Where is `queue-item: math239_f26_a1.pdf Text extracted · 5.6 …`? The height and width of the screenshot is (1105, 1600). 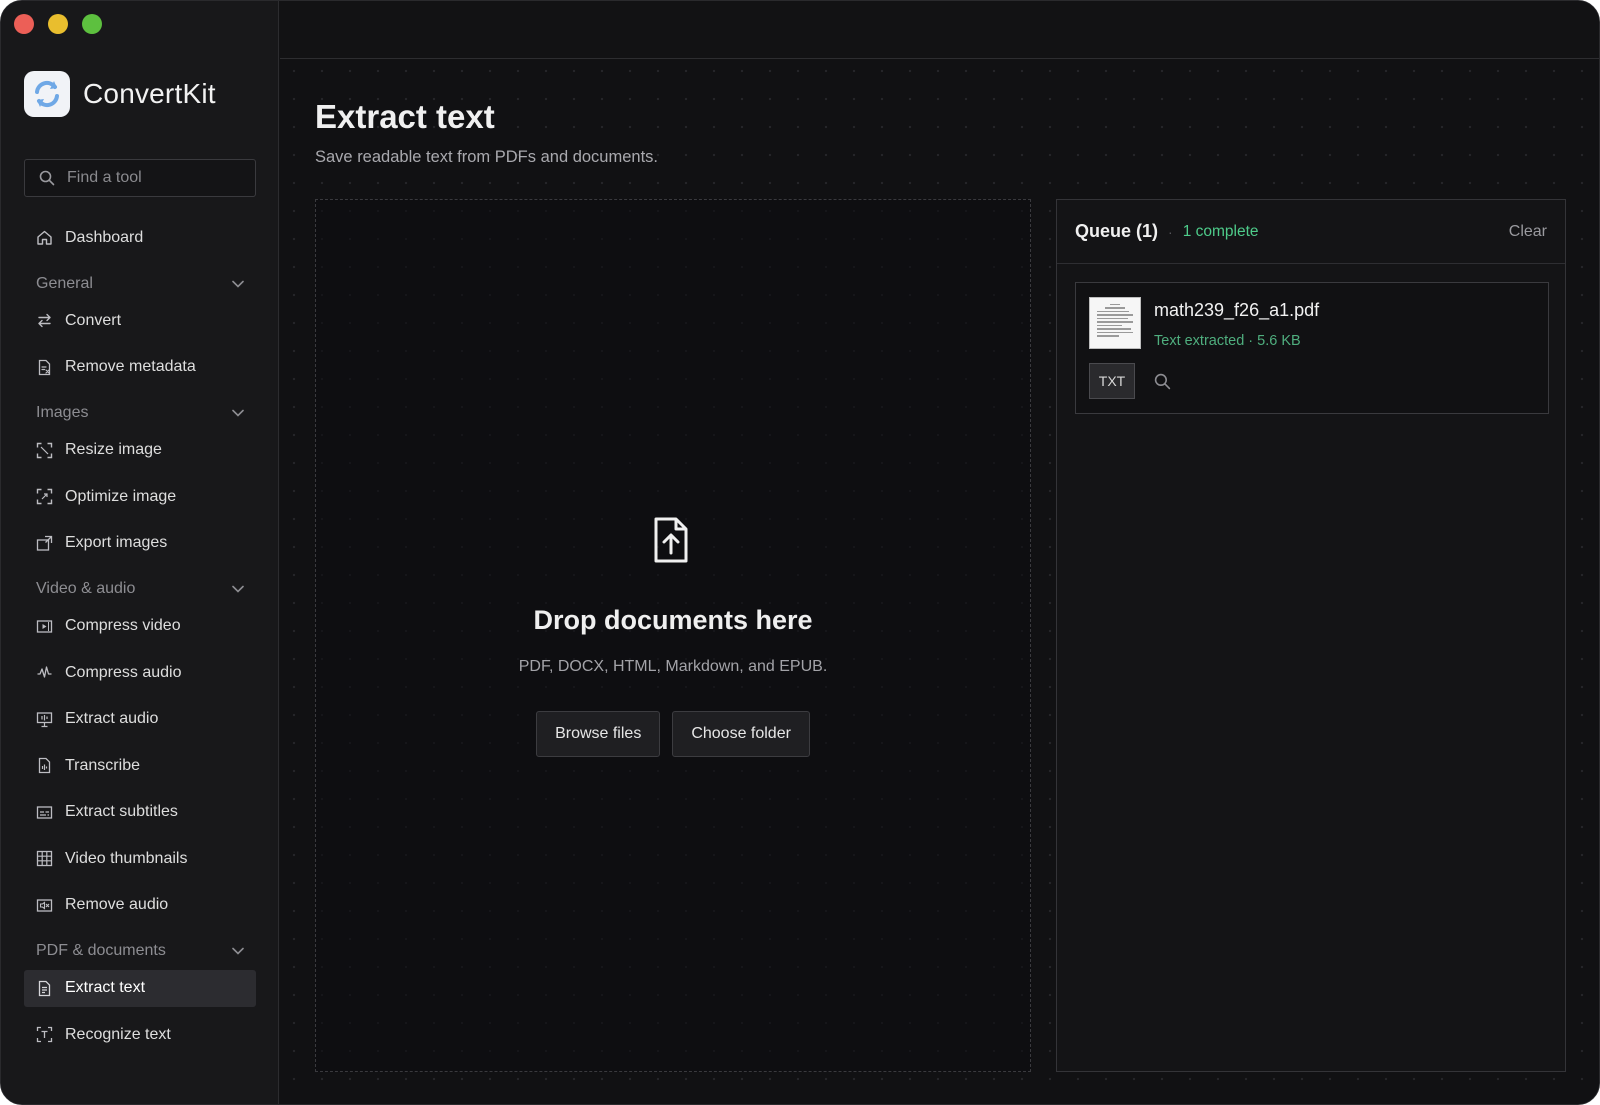 queue-item: math239_f26_a1.pdf Text extracted · 5.6 … is located at coordinates (1312, 348).